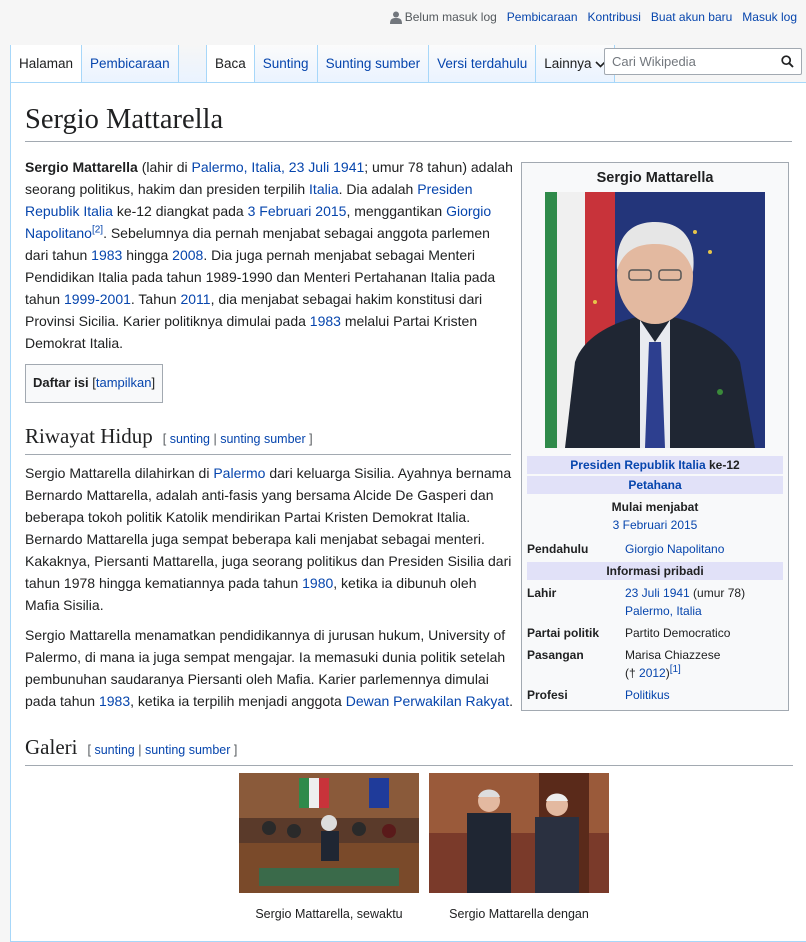 The height and width of the screenshot is (942, 806). What do you see at coordinates (395, 17) in the screenshot?
I see `user-icon` at bounding box center [395, 17].